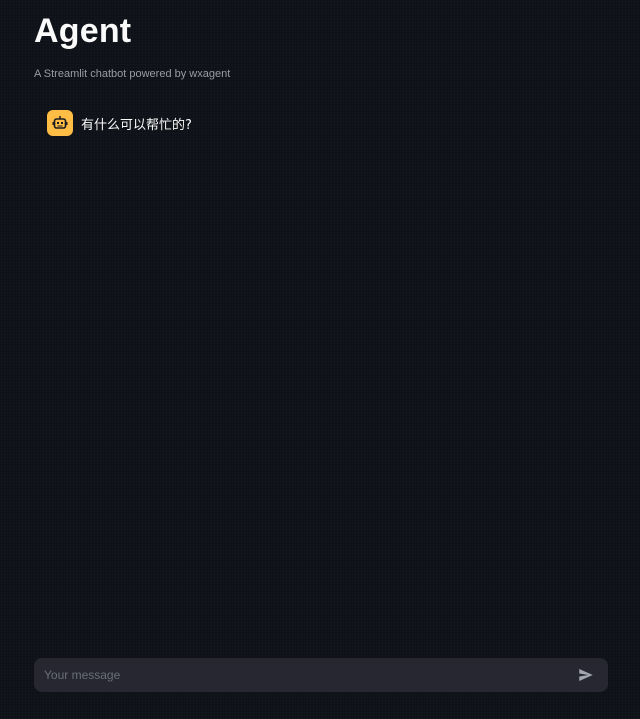  Describe the element at coordinates (136, 125) in the screenshot. I see `assistant-message-text: 有什么可以帮忙的?` at that location.